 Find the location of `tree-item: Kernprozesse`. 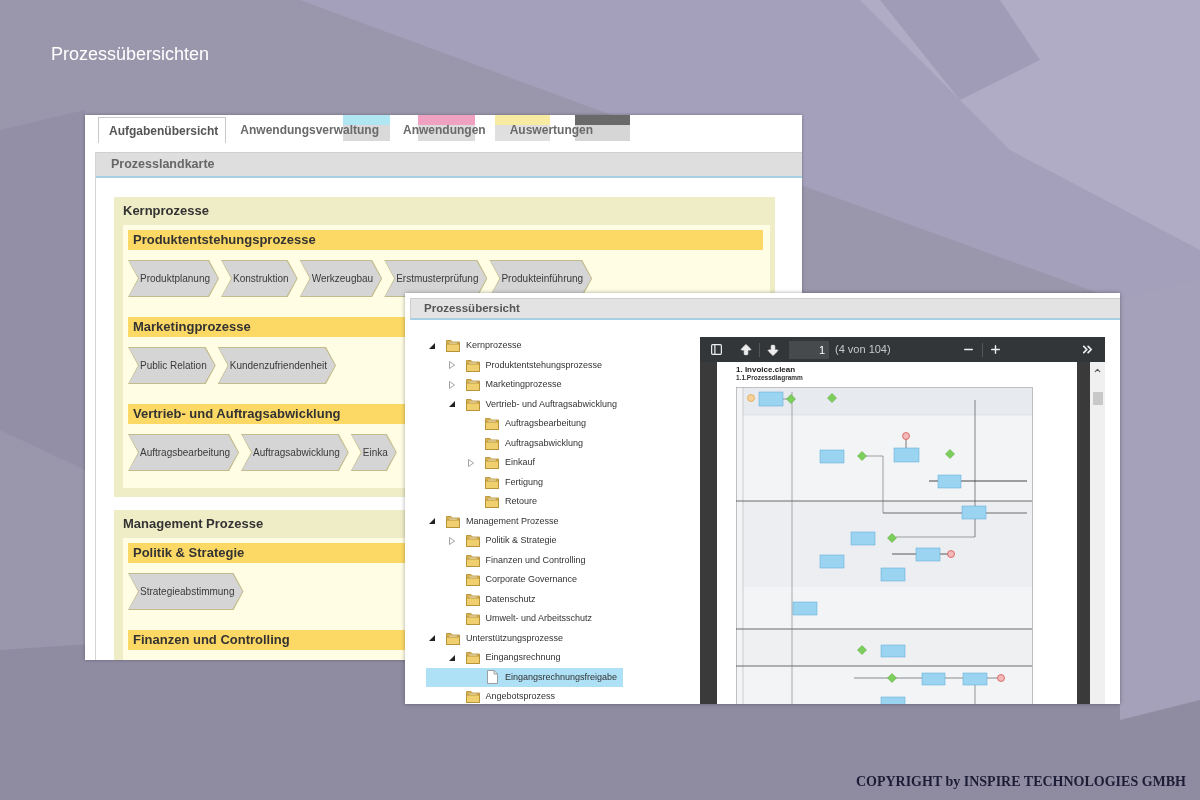

tree-item: Kernprozesse is located at coordinates (477, 346).